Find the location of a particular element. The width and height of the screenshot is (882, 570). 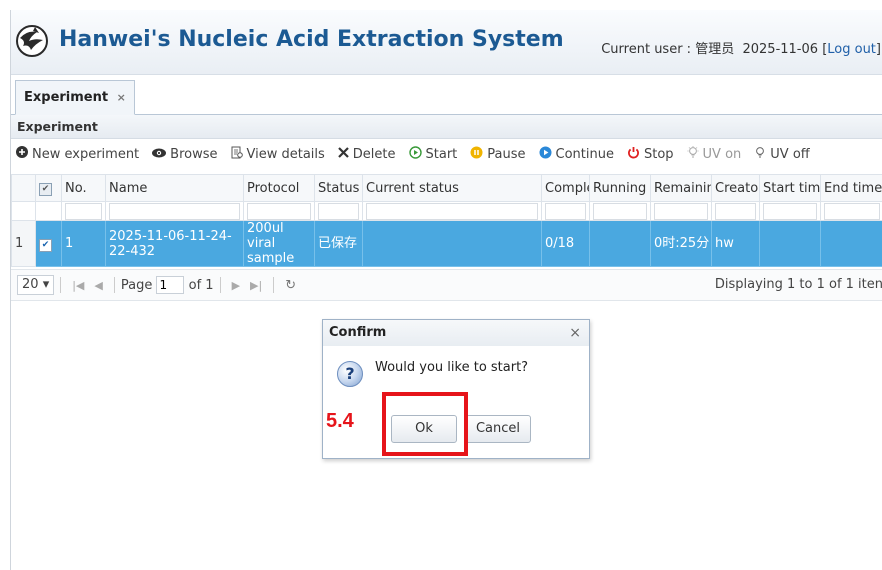

close-icon: × is located at coordinates (575, 333).